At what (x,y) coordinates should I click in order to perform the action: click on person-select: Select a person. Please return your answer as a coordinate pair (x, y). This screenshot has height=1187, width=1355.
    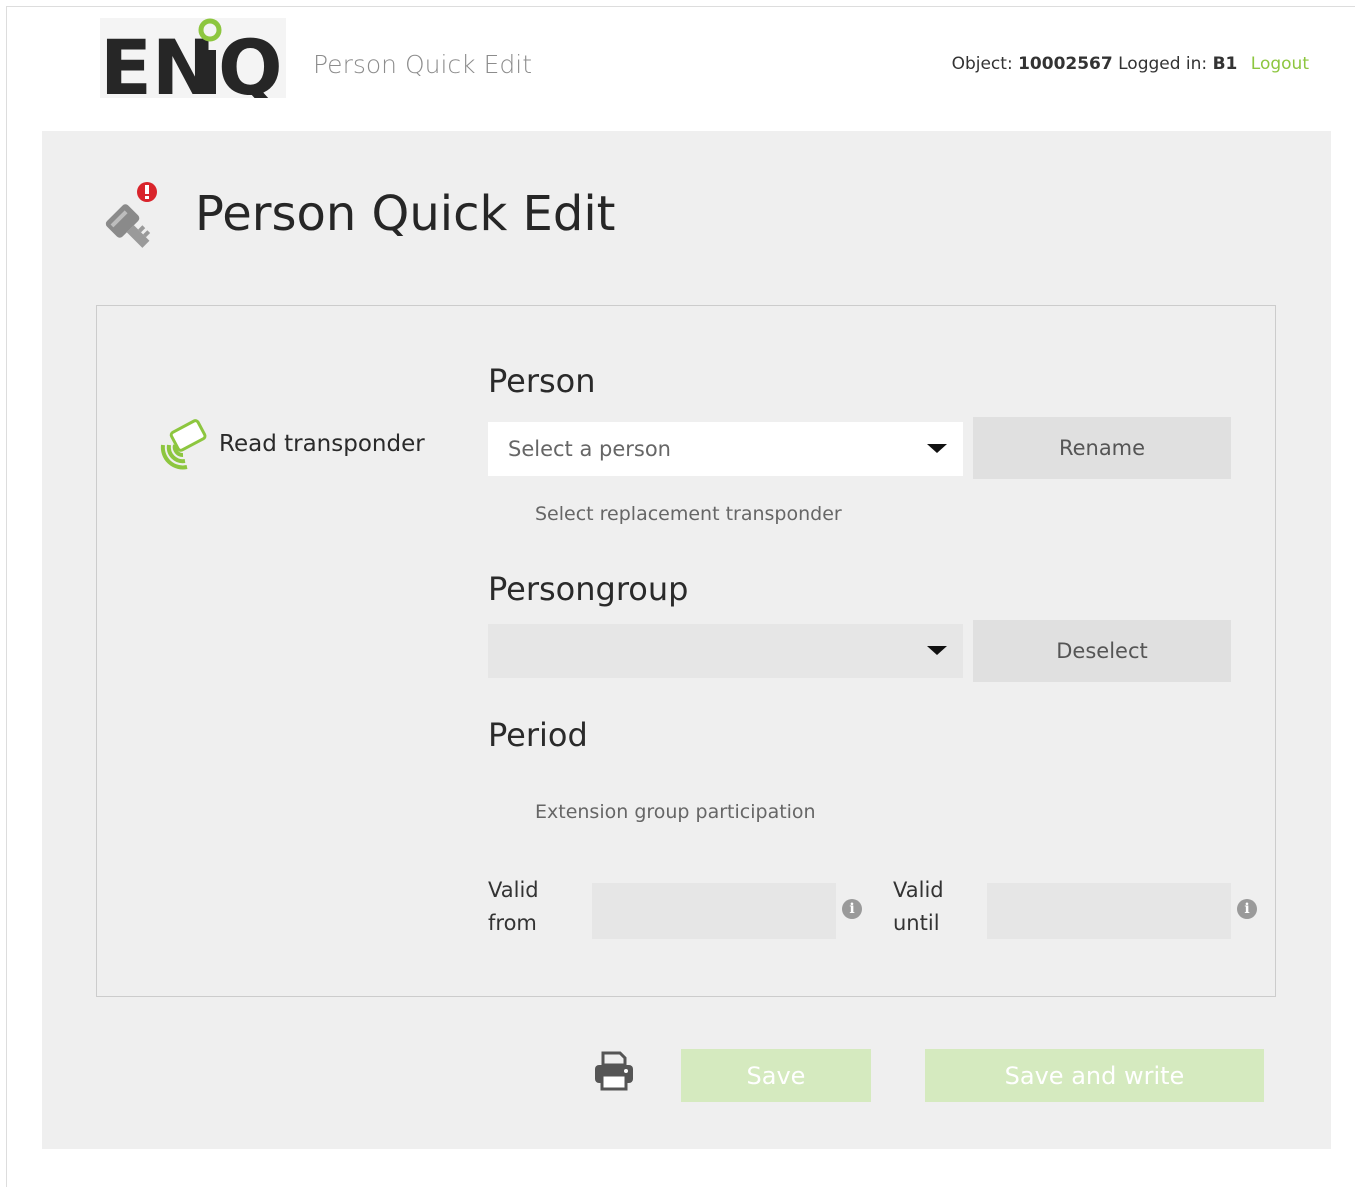
    Looking at the image, I should click on (725, 449).